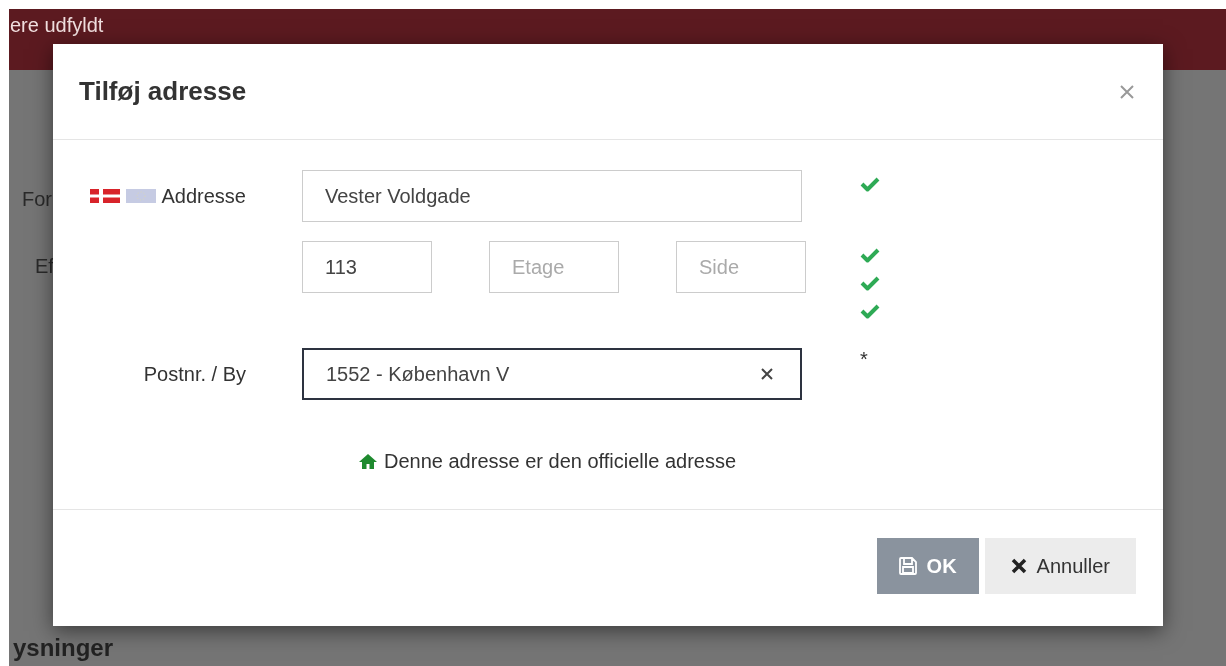 This screenshot has width=1226, height=666. What do you see at coordinates (367, 267) in the screenshot?
I see `address-detail-input: 113` at bounding box center [367, 267].